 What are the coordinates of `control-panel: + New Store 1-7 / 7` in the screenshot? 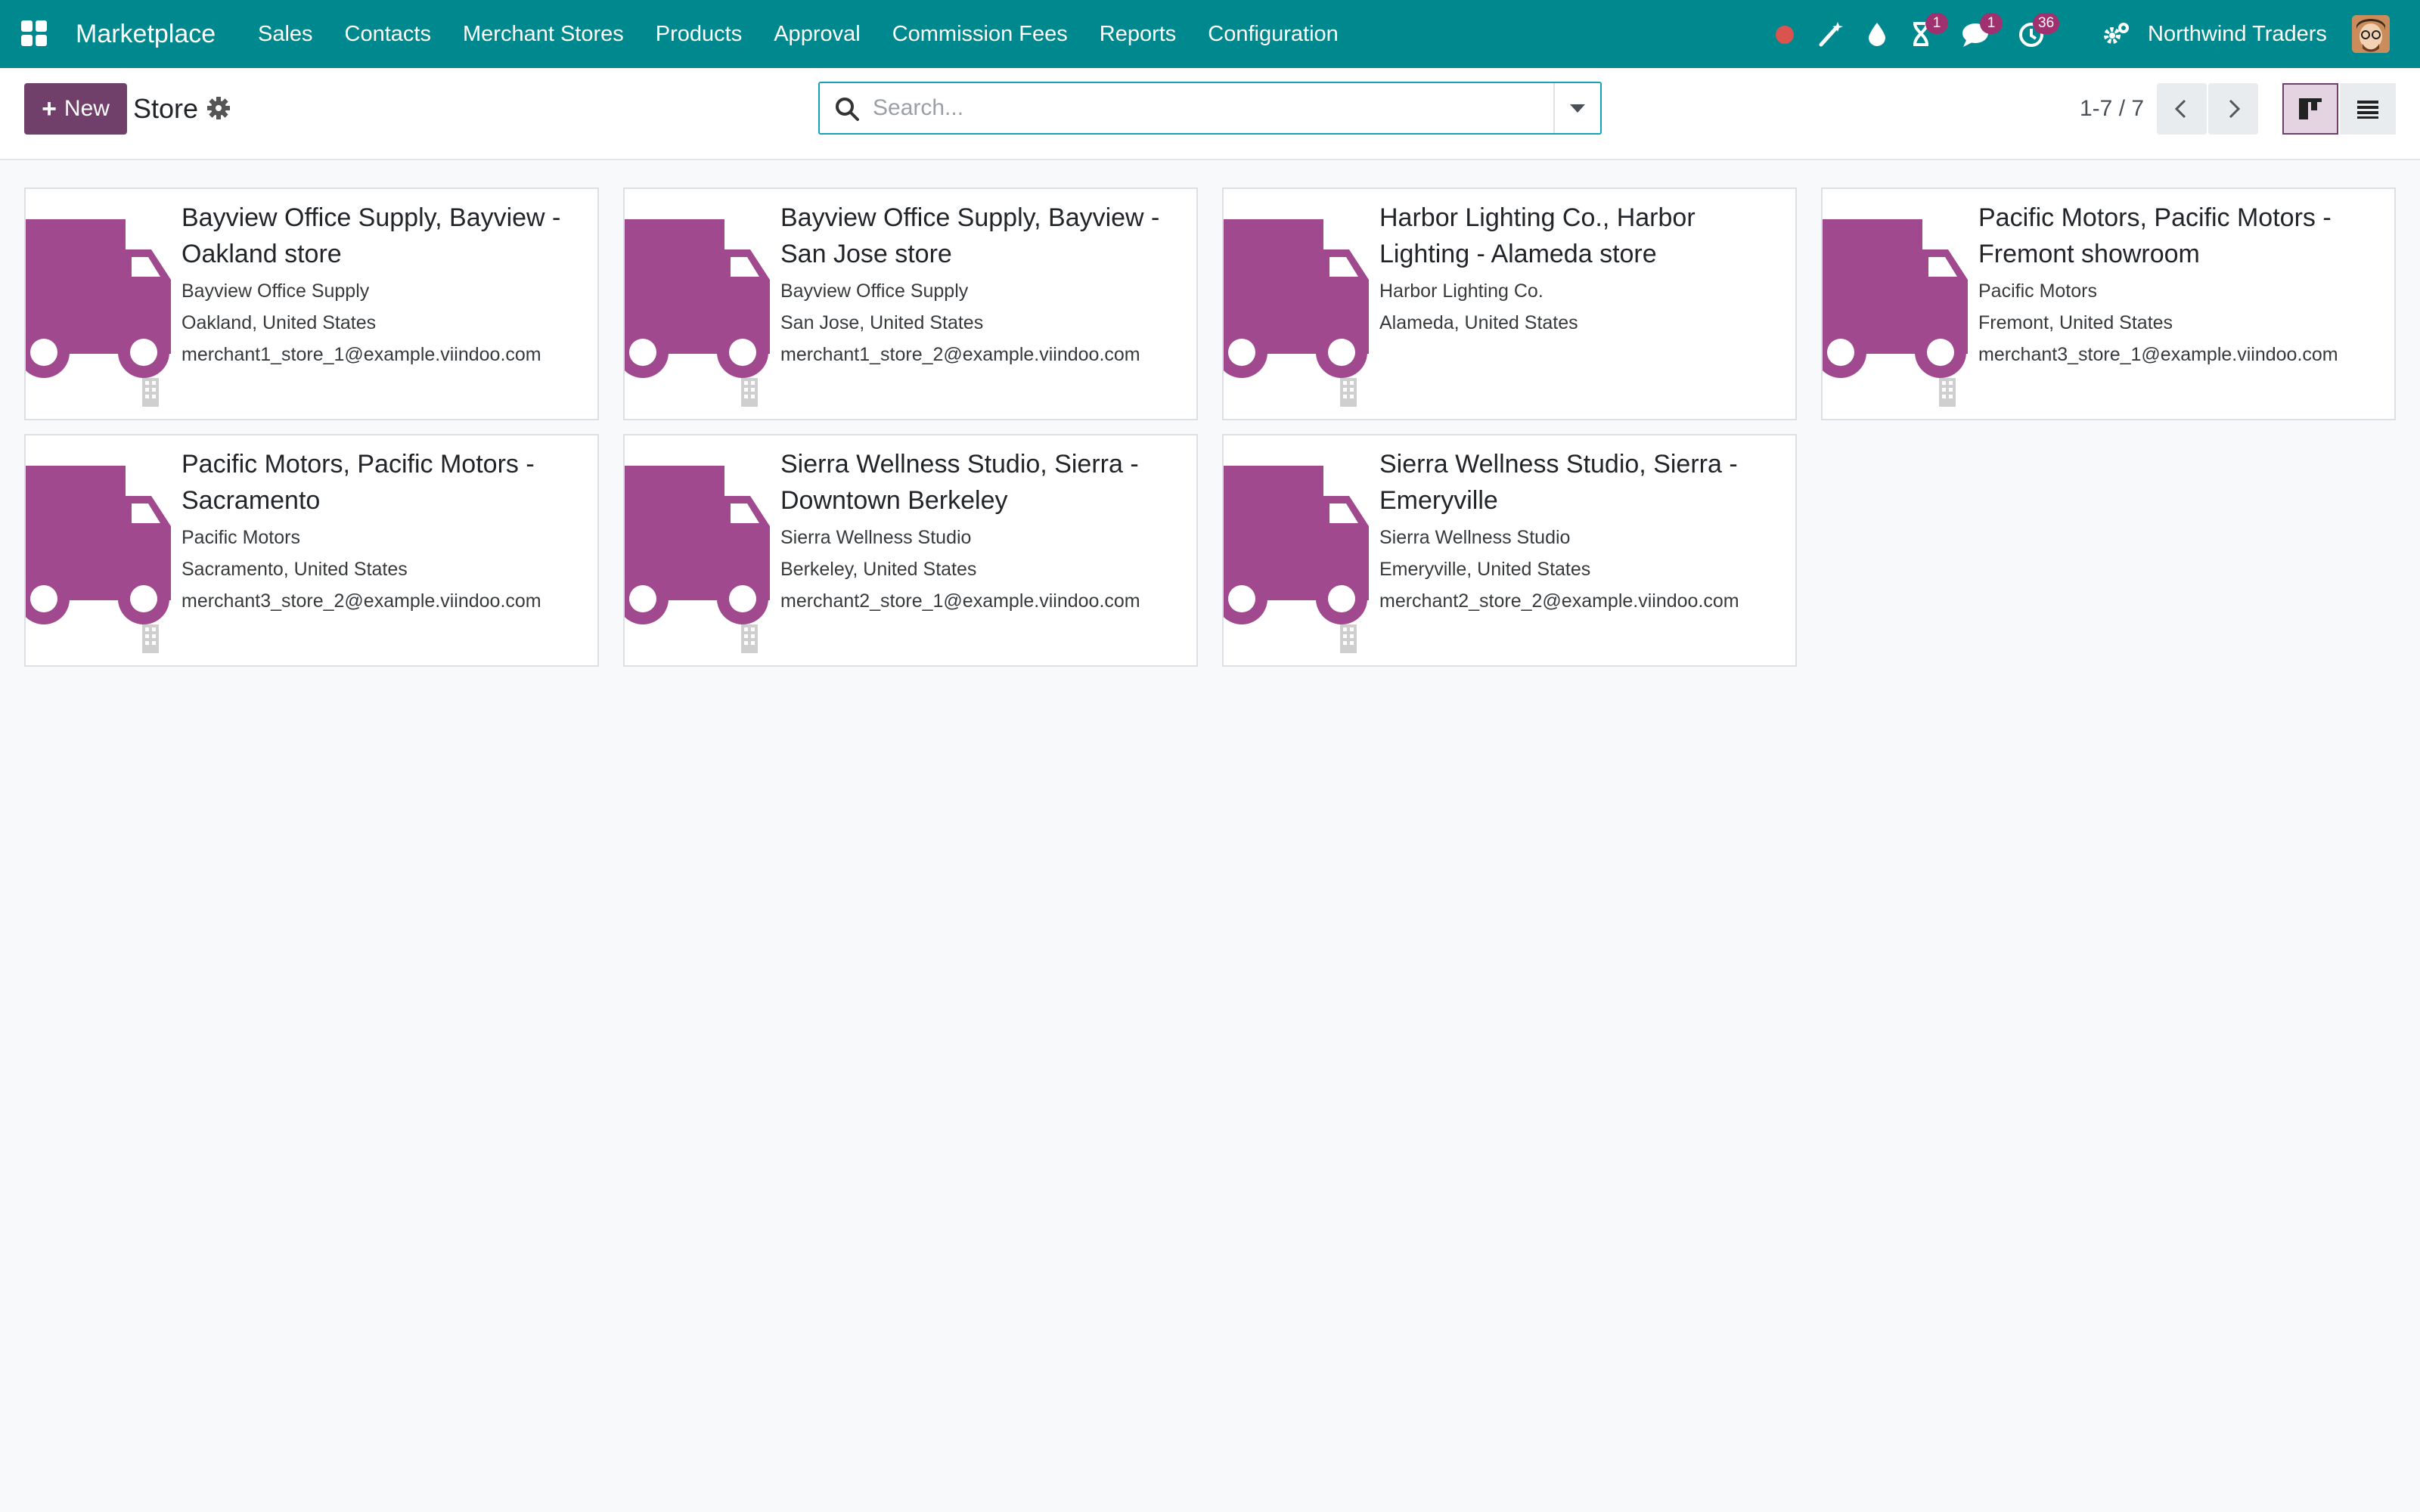 It's located at (1210, 114).